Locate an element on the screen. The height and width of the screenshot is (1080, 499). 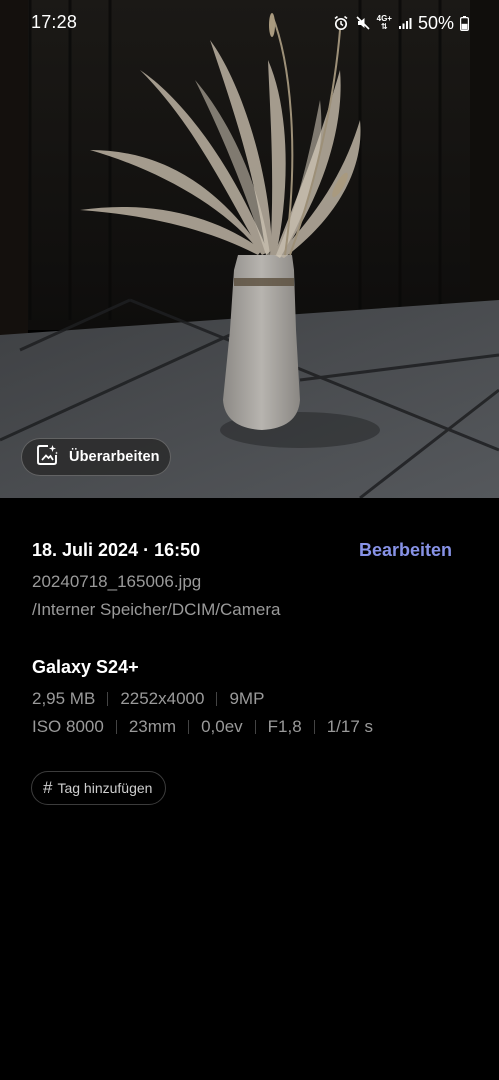
device-name: Galaxy S24+ is located at coordinates (85, 667).